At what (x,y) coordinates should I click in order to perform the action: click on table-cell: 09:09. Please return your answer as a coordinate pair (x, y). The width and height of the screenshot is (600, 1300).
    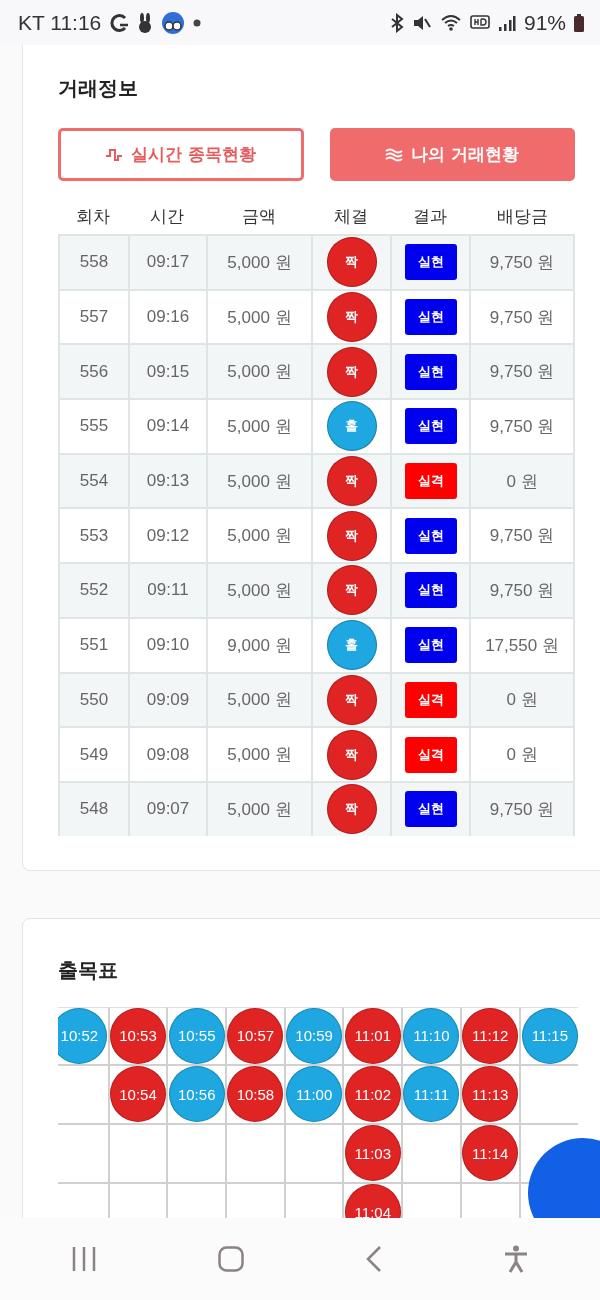
    Looking at the image, I should click on (167, 700).